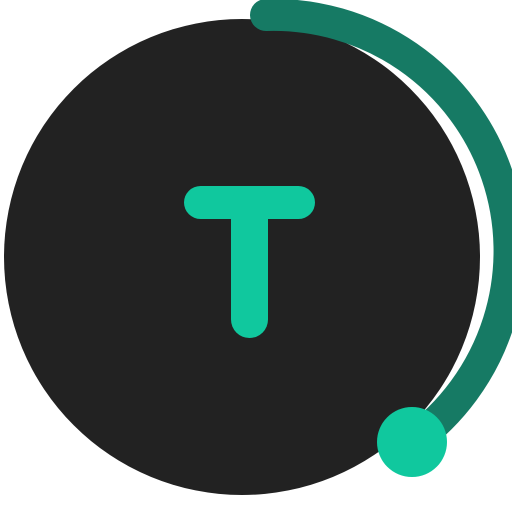  I want to click on knob-dot-icon, so click(412, 442).